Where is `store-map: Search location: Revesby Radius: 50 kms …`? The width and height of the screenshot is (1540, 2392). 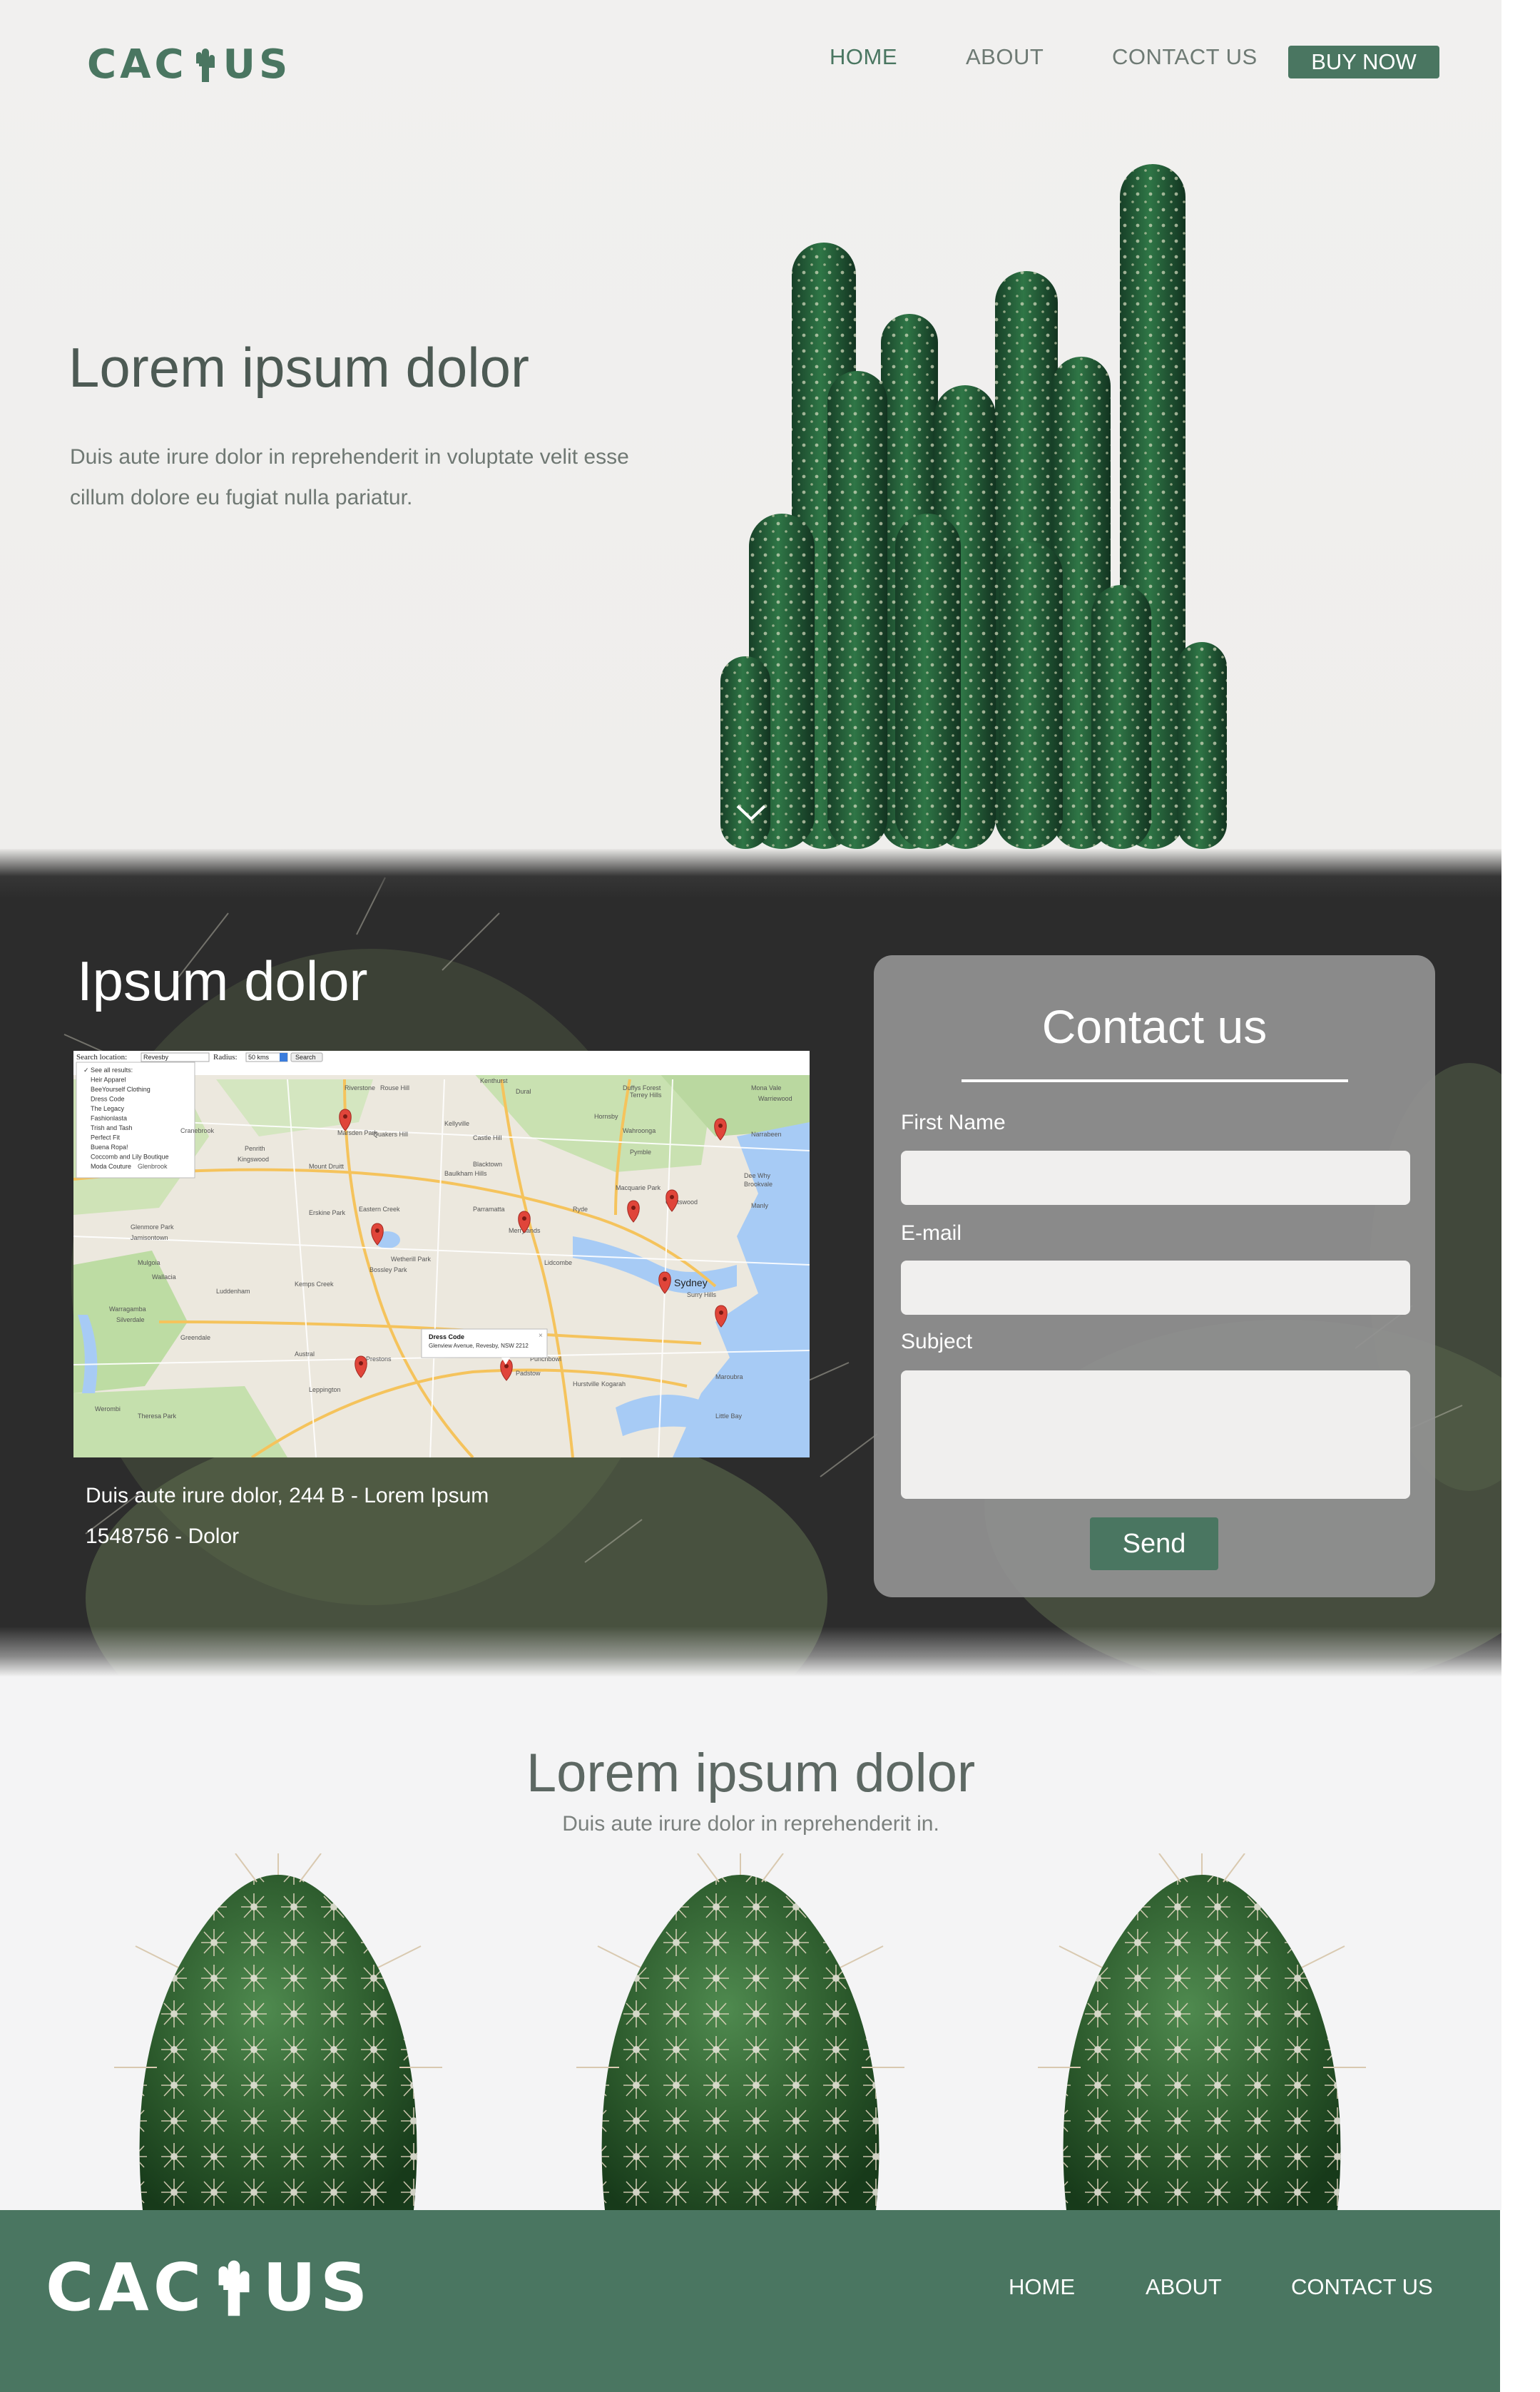
store-map: Search location: Revesby Radius: 50 kms … is located at coordinates (442, 1254).